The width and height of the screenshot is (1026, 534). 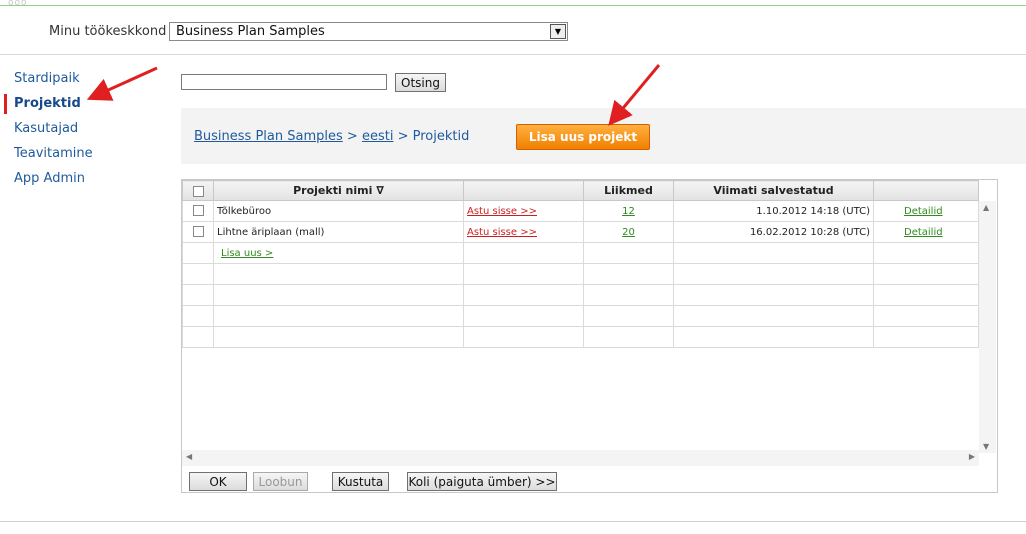 I want to click on workspace-select: Business Plan Samples ▼, so click(x=368, y=31).